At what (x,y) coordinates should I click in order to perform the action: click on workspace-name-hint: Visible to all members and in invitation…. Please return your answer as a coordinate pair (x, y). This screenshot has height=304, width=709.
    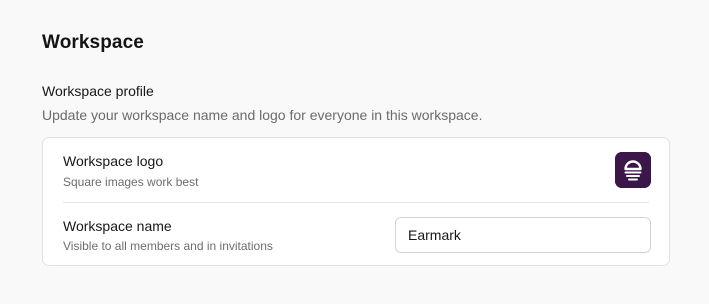
    Looking at the image, I should click on (168, 246).